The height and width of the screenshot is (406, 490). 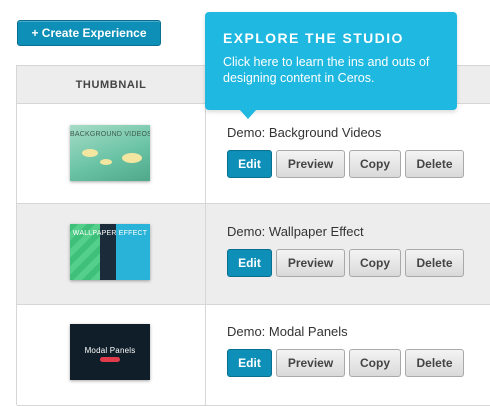 I want to click on experience-name: Demo: Wallpaper Effect, so click(x=295, y=231).